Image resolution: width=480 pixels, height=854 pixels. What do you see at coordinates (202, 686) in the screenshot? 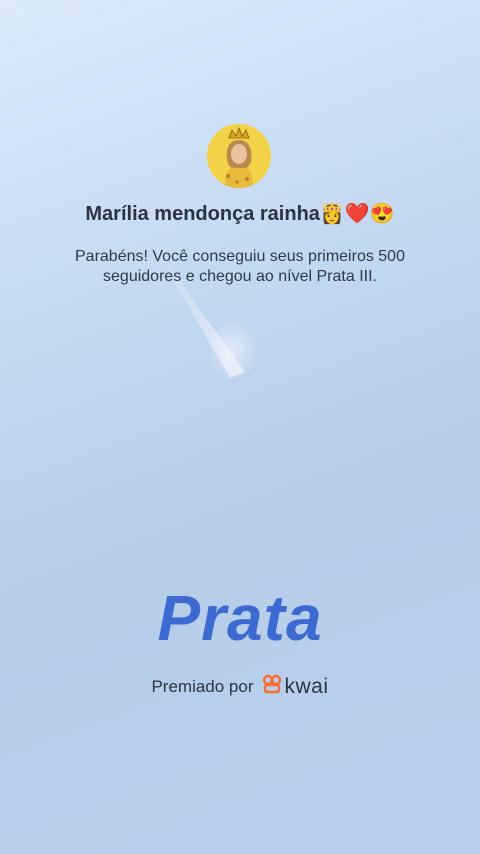
I see `awarded-by-label: Premiado por` at bounding box center [202, 686].